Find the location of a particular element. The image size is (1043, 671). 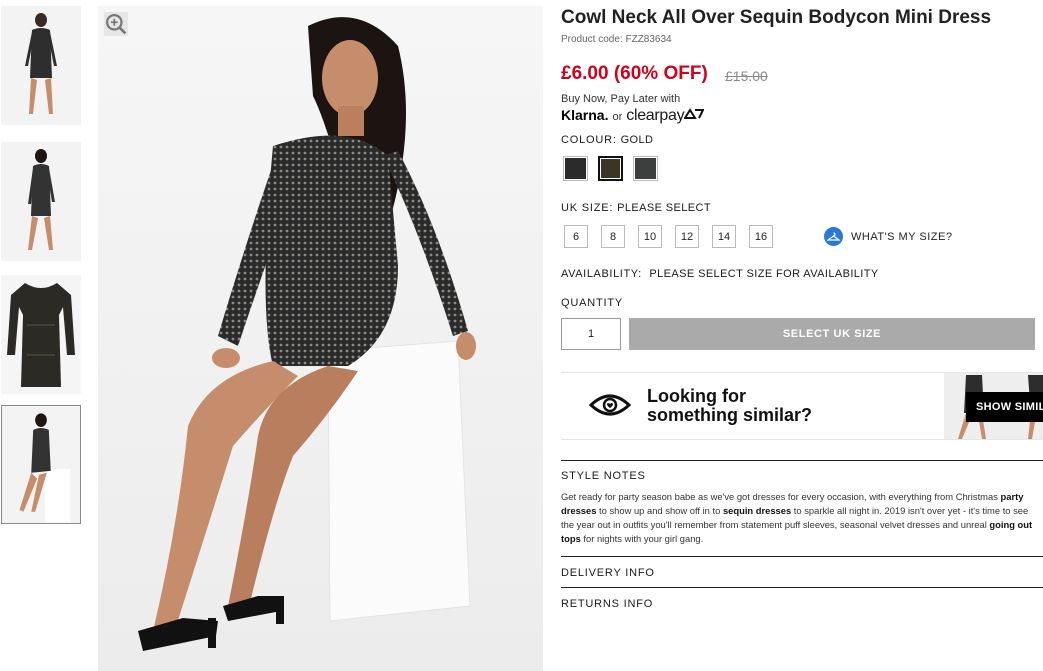

bnpl-or: or is located at coordinates (617, 117).